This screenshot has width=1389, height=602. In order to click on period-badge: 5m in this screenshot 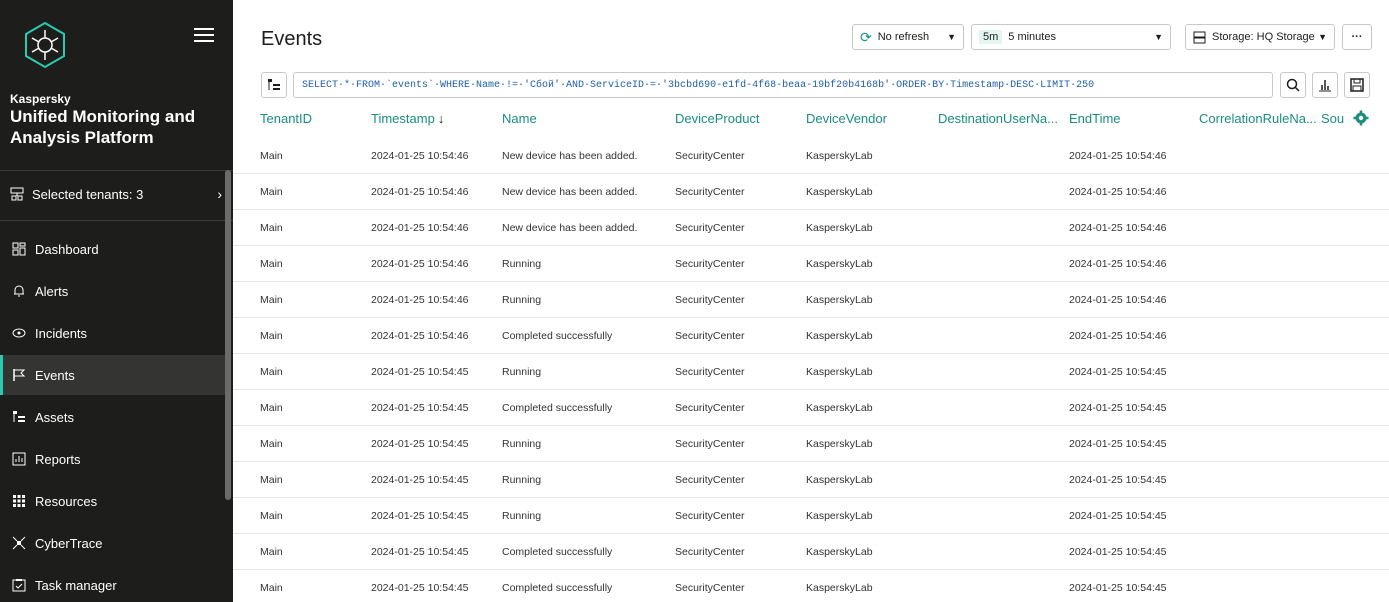, I will do `click(991, 37)`.